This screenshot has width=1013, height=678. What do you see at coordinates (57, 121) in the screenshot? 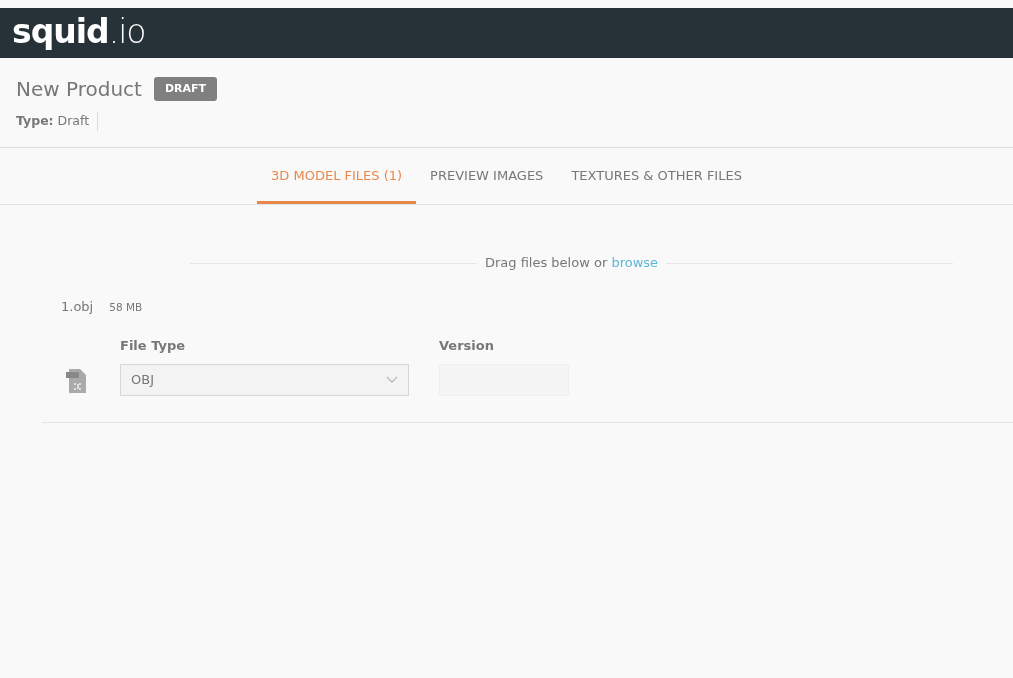
I see `type-text: Type: Draft` at bounding box center [57, 121].